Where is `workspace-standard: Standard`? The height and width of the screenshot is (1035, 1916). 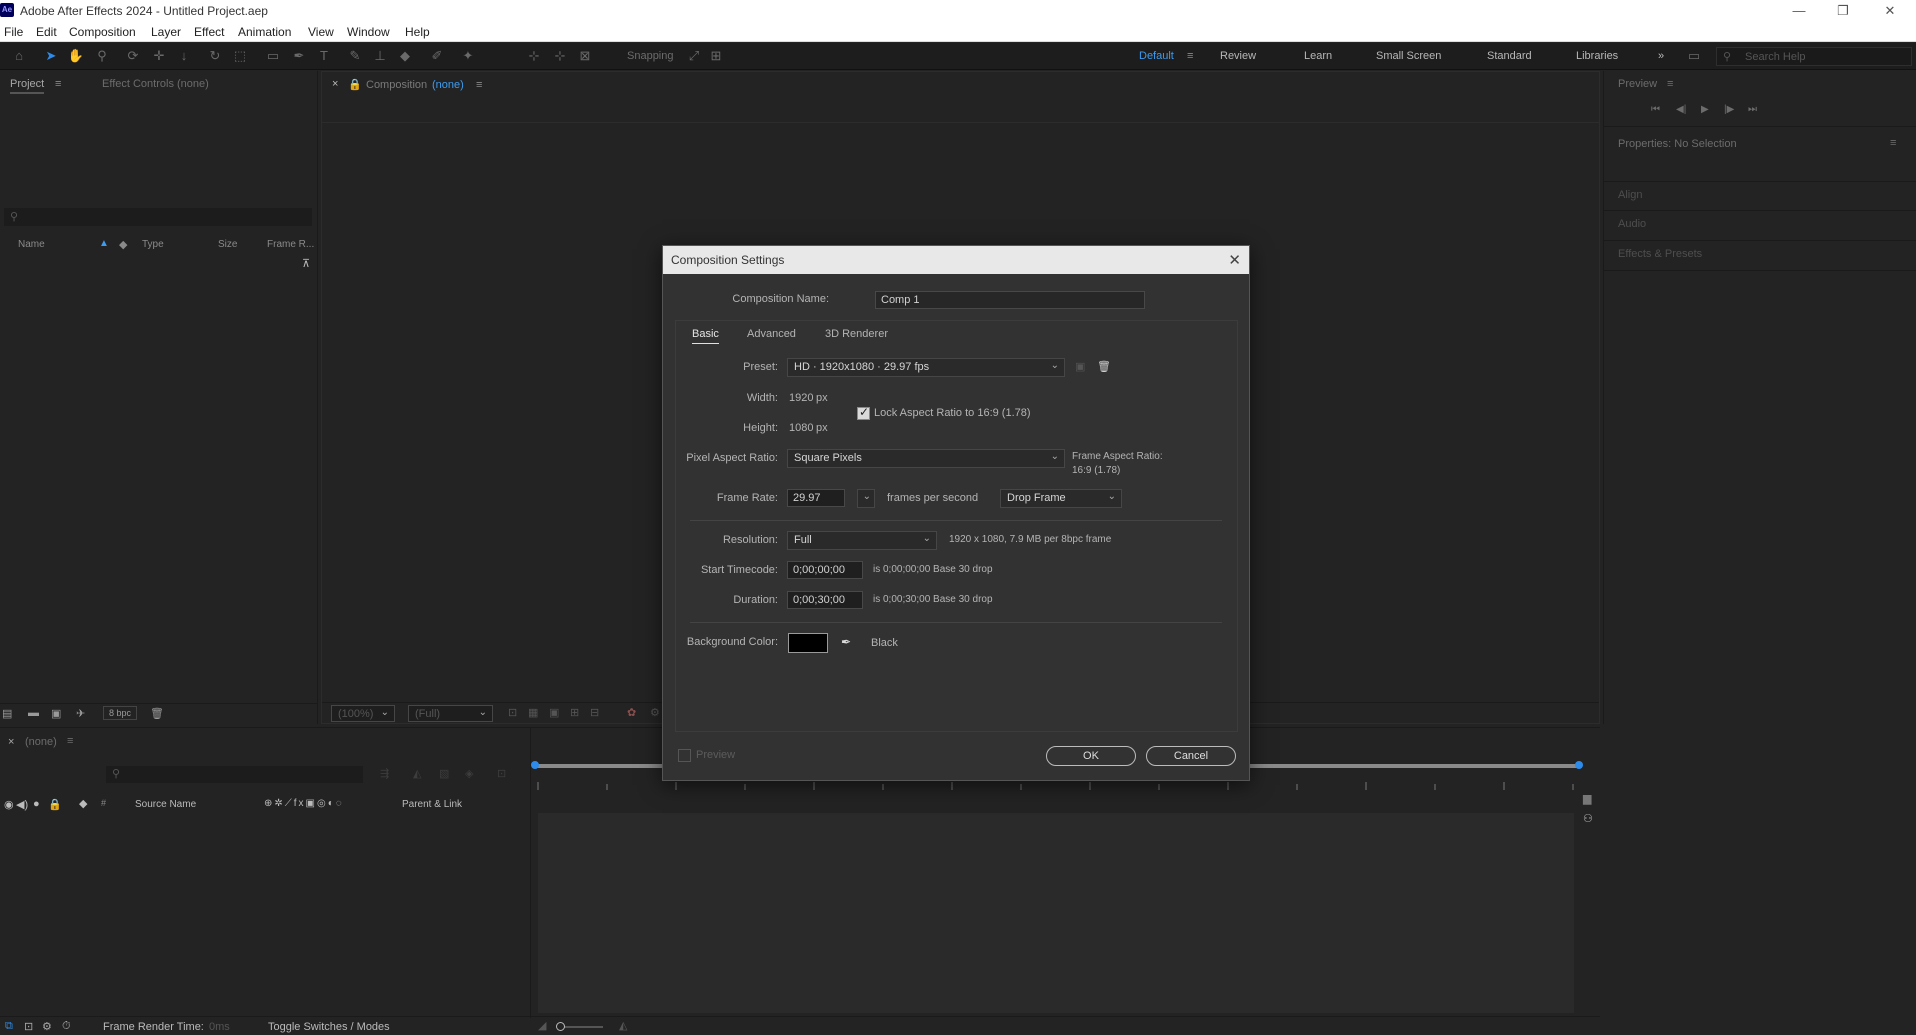
workspace-standard: Standard is located at coordinates (1509, 56).